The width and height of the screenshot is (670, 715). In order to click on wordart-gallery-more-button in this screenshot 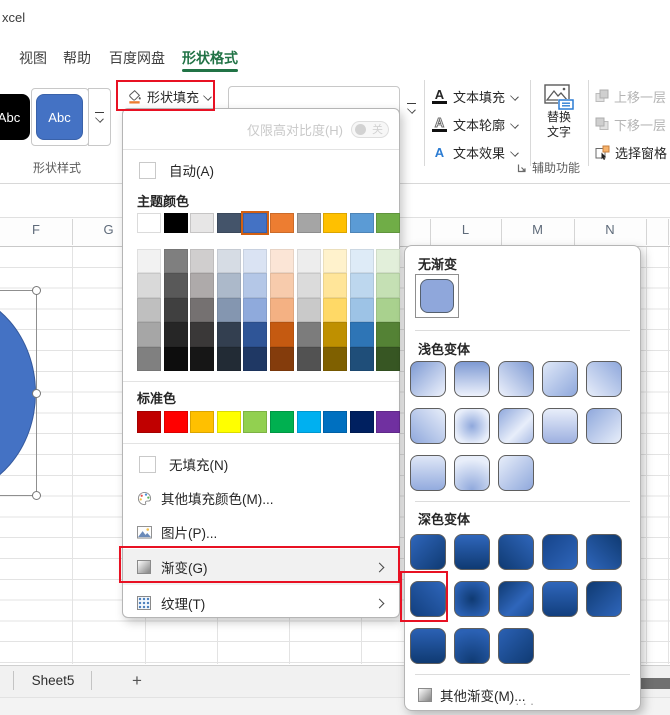, I will do `click(411, 108)`.